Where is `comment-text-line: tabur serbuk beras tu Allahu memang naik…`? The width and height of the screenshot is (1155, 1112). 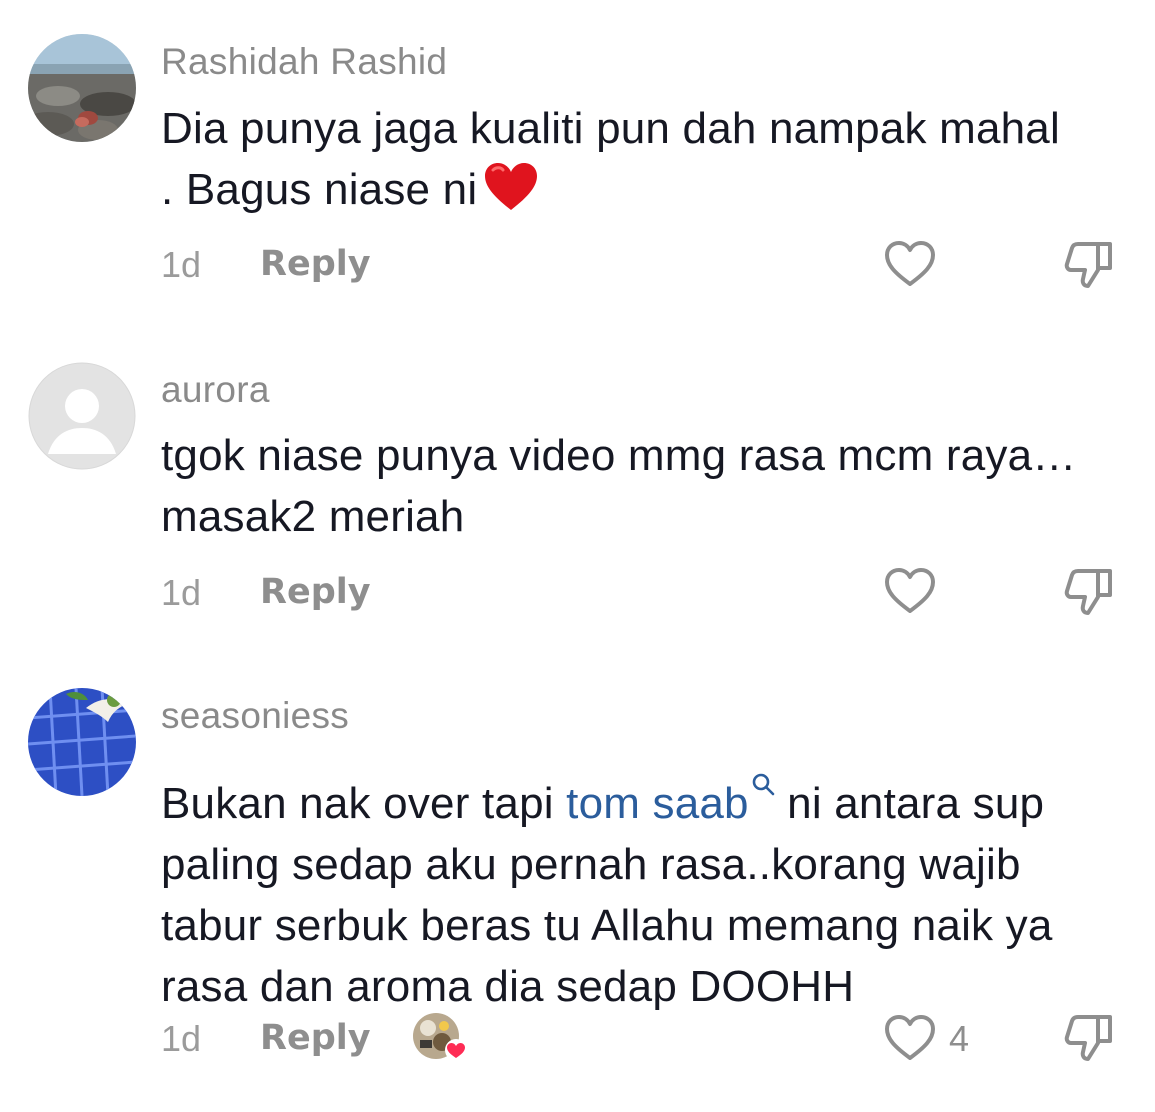
comment-text-line: tabur serbuk beras tu Allahu memang naik… is located at coordinates (607, 925).